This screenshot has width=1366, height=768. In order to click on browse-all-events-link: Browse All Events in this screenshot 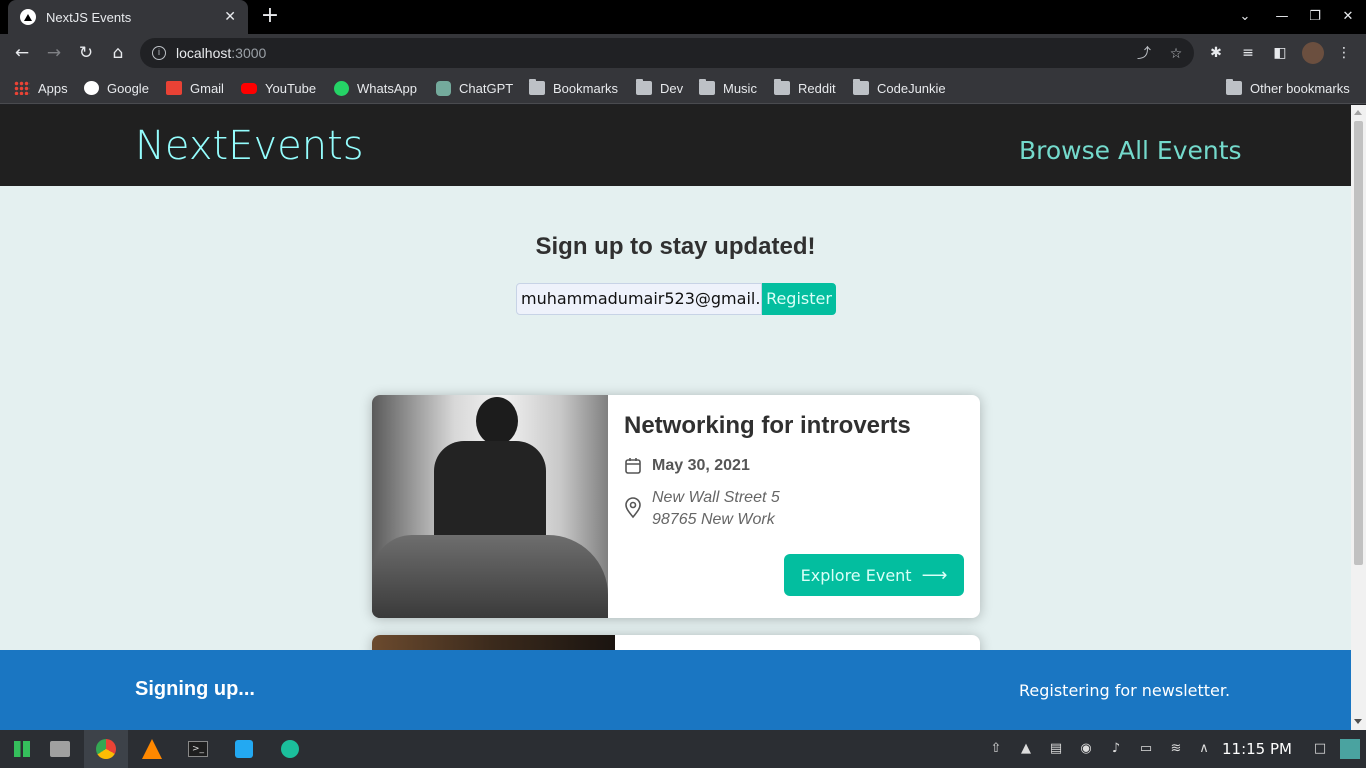, I will do `click(1130, 150)`.